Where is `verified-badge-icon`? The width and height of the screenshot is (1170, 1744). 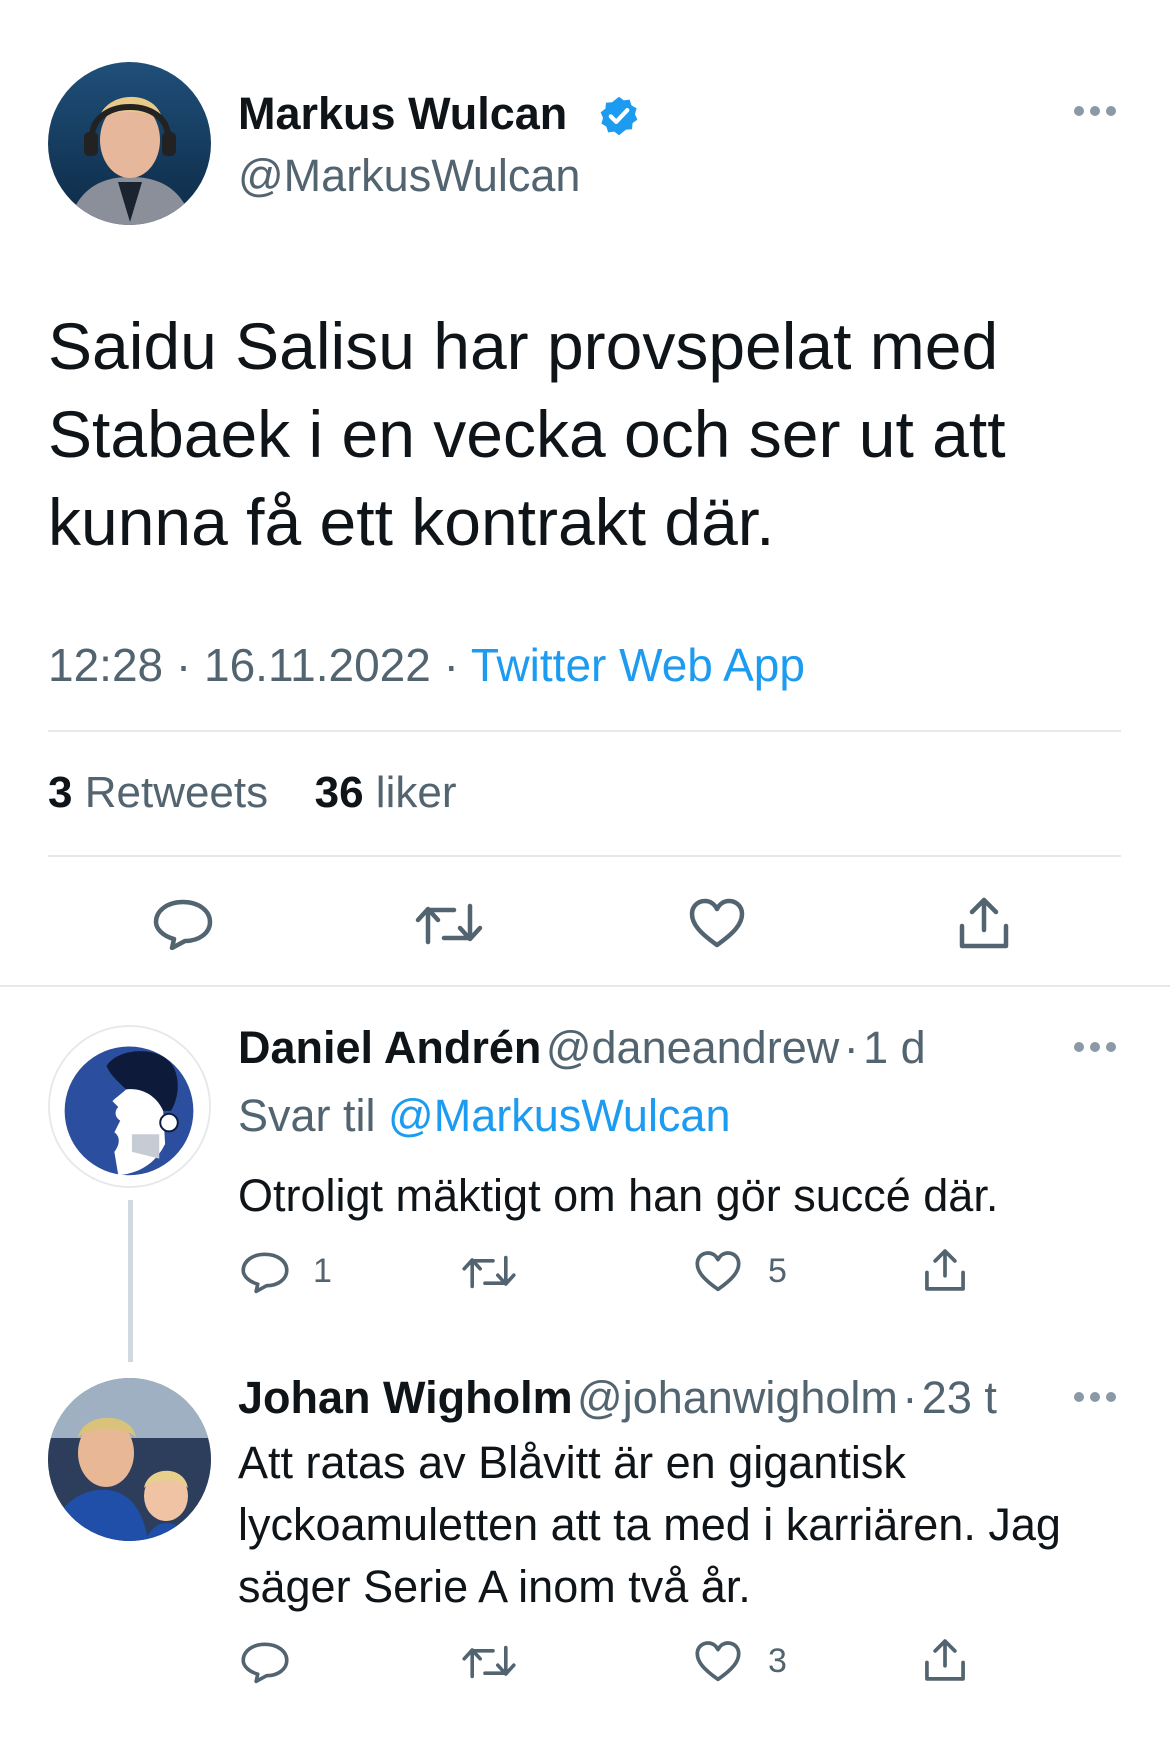 verified-badge-icon is located at coordinates (619, 116).